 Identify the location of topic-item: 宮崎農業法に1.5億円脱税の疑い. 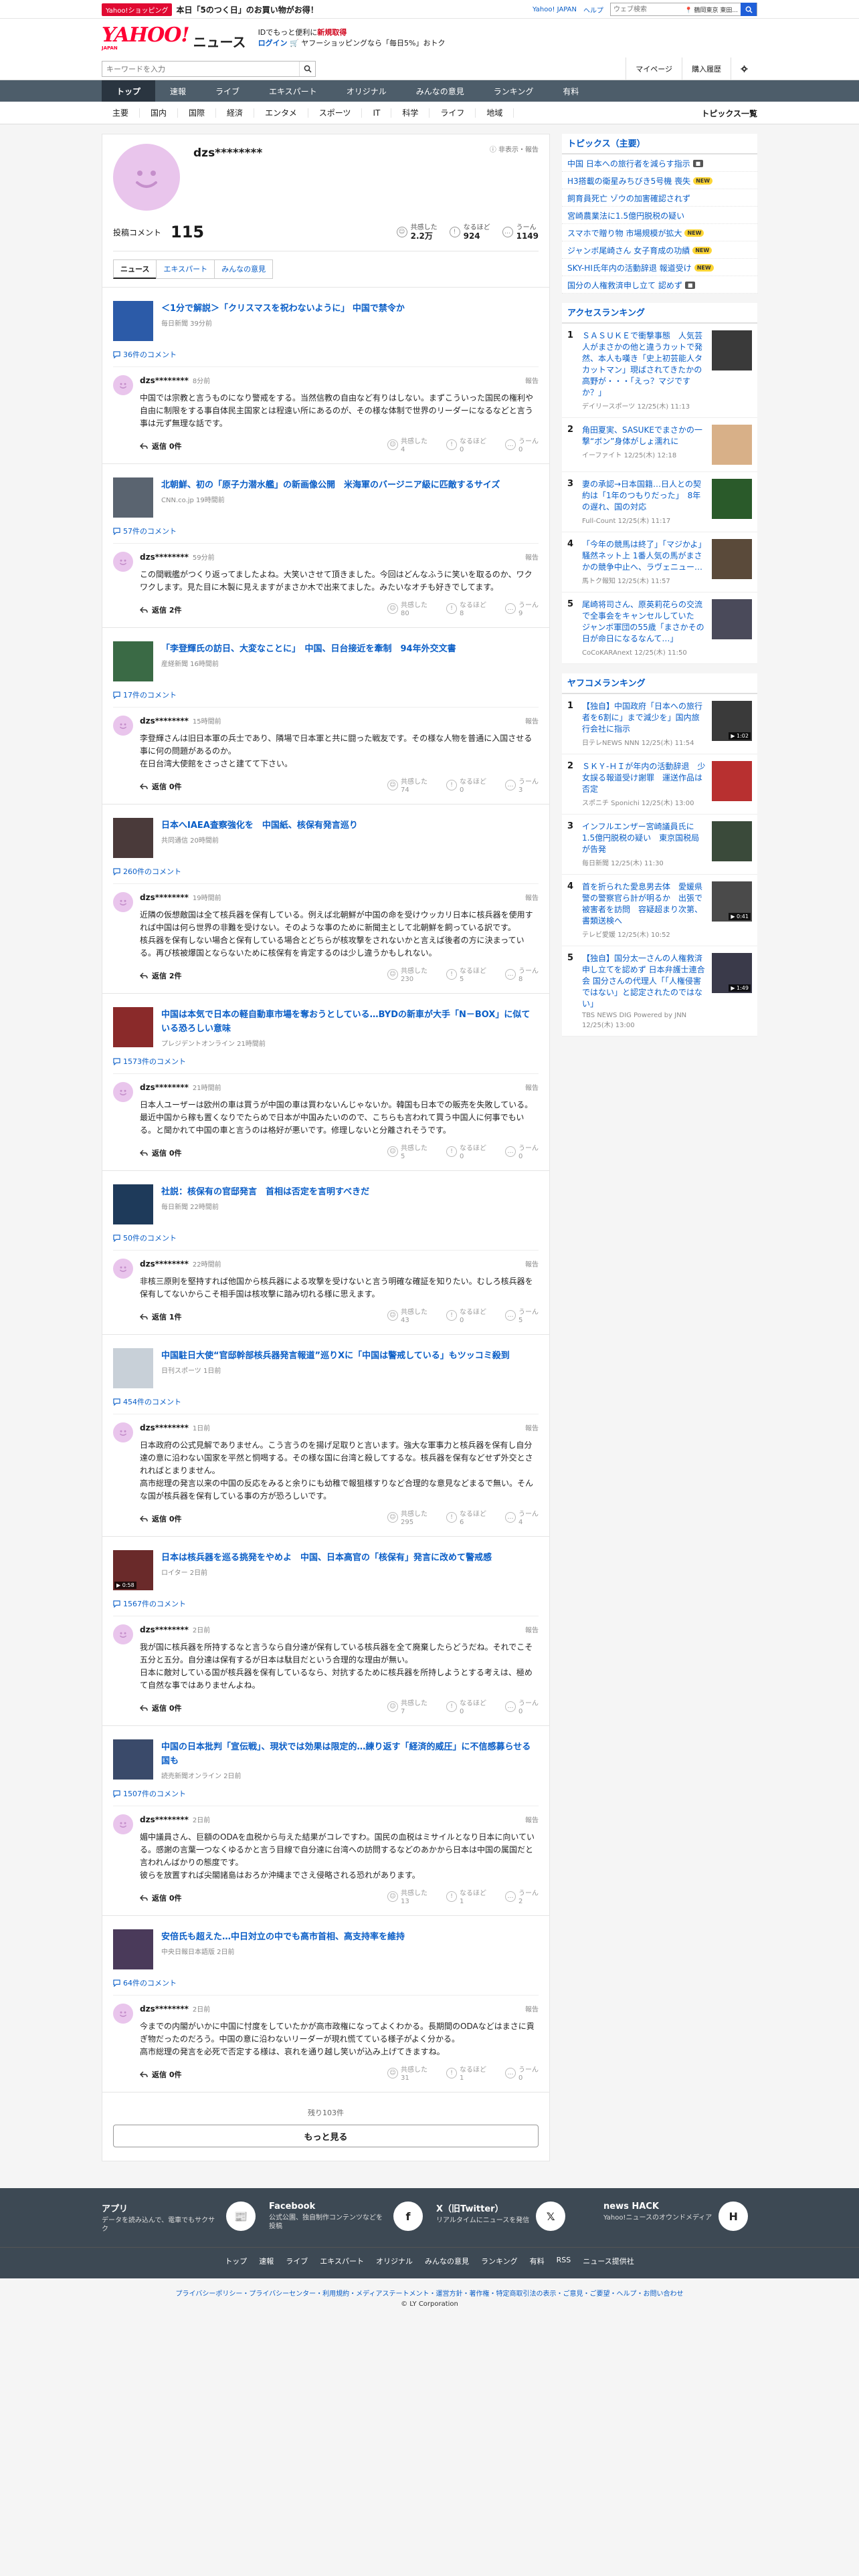
(660, 215).